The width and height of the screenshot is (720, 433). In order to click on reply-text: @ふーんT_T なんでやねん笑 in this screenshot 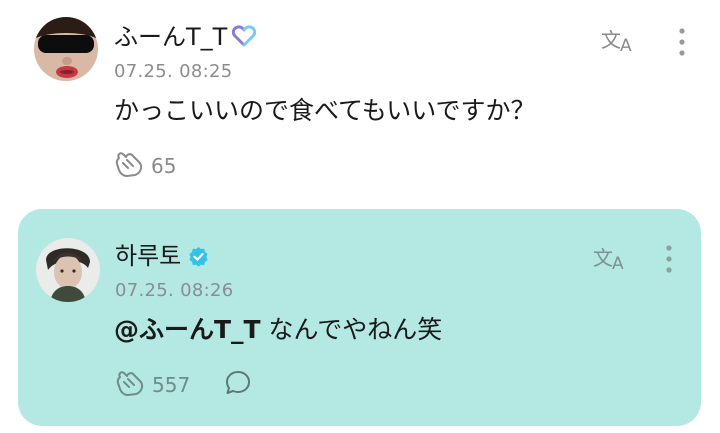, I will do `click(278, 330)`.